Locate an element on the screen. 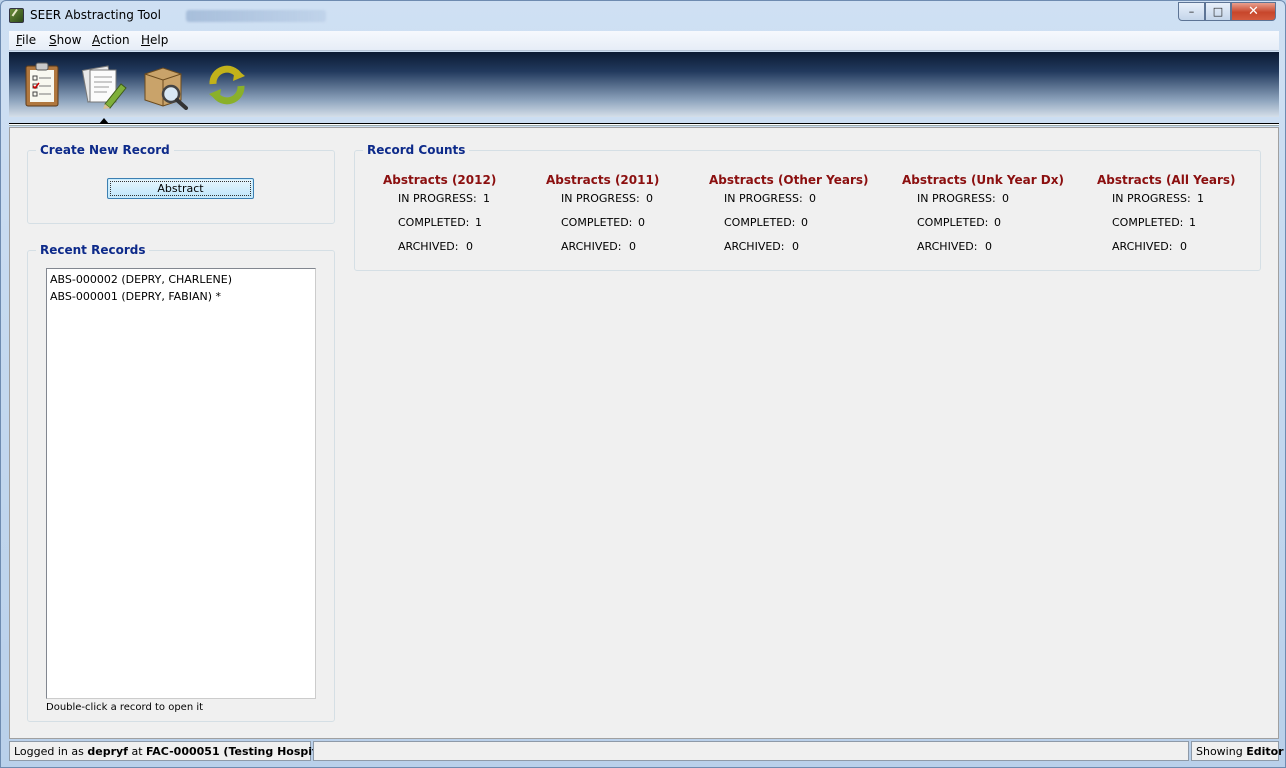  column-title: Abstracts (Other Years) is located at coordinates (789, 180).